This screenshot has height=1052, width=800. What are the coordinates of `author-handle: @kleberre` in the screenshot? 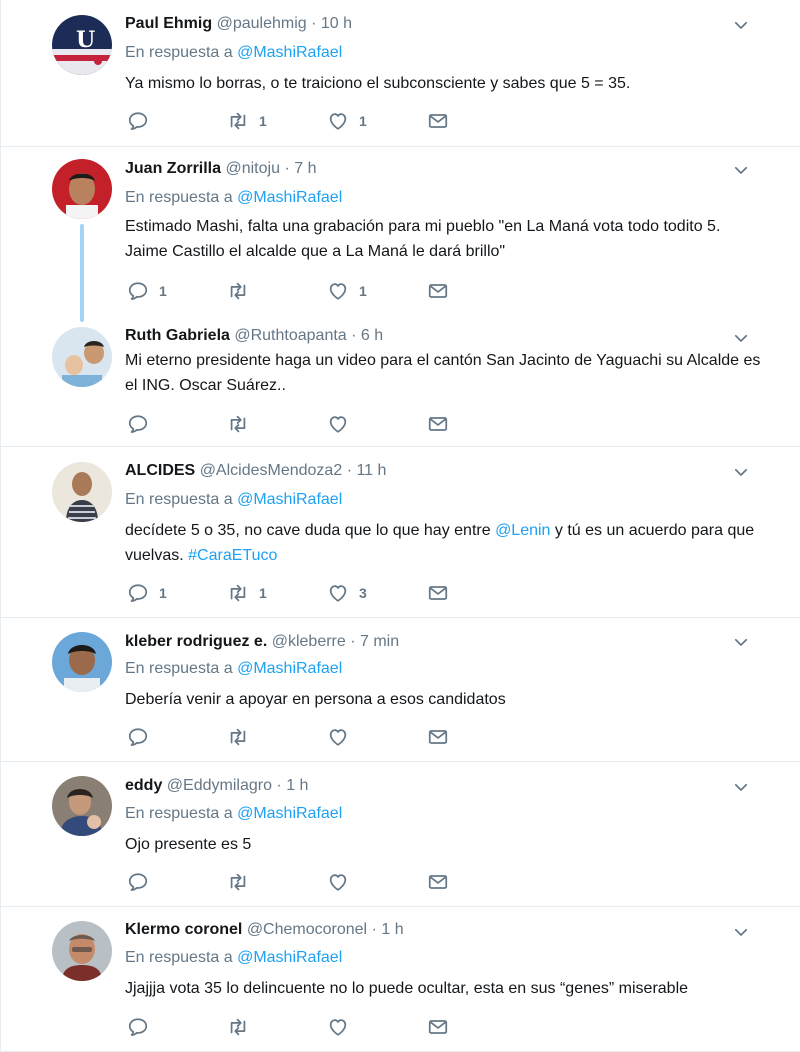 It's located at (309, 641).